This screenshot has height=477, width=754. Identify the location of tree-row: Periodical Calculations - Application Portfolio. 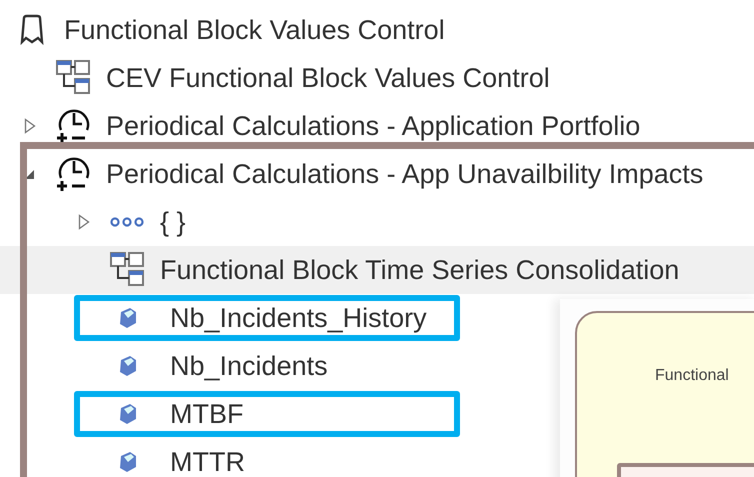
(323, 126).